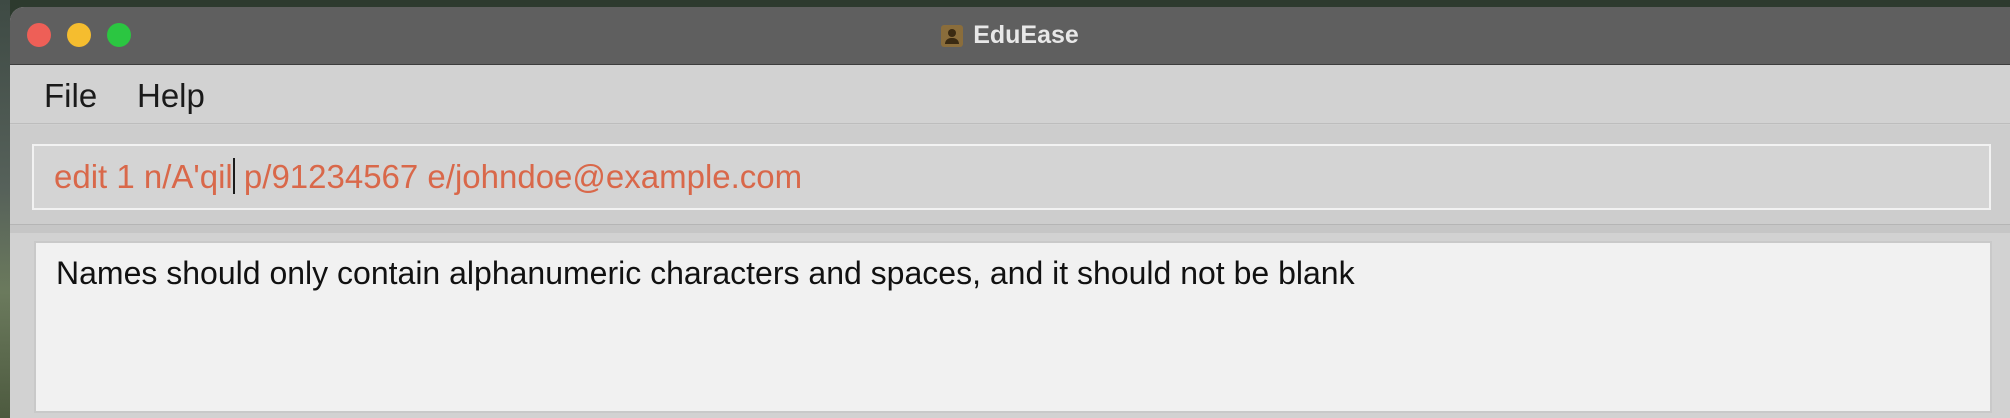 The height and width of the screenshot is (418, 2010). Describe the element at coordinates (70, 96) in the screenshot. I see `menu-file: File` at that location.